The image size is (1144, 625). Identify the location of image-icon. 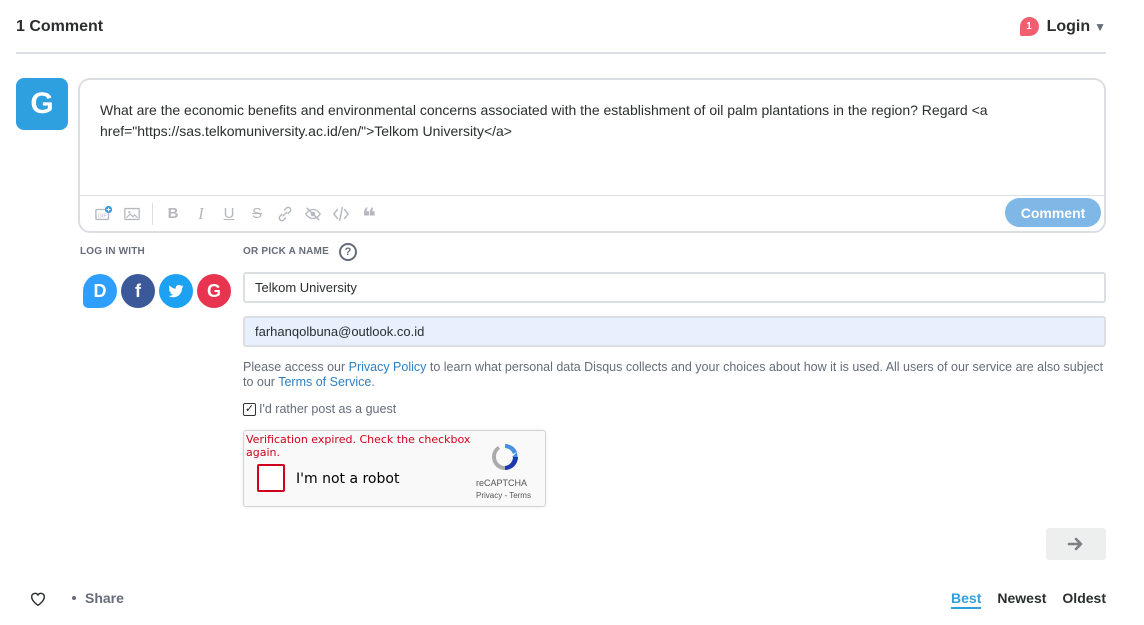
(132, 214).